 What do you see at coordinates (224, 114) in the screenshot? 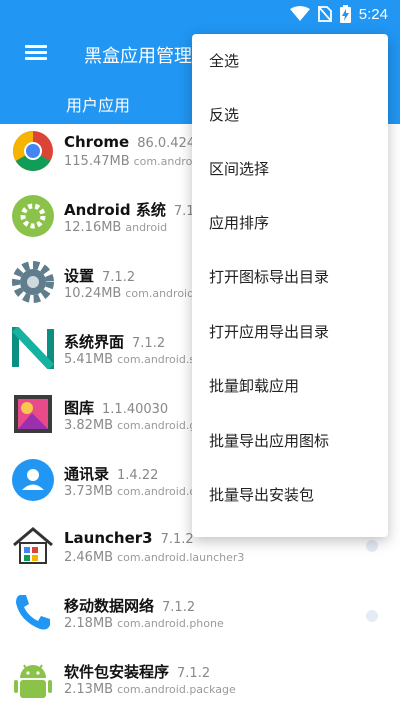
I see `menu-item-invert-selection: 反选` at bounding box center [224, 114].